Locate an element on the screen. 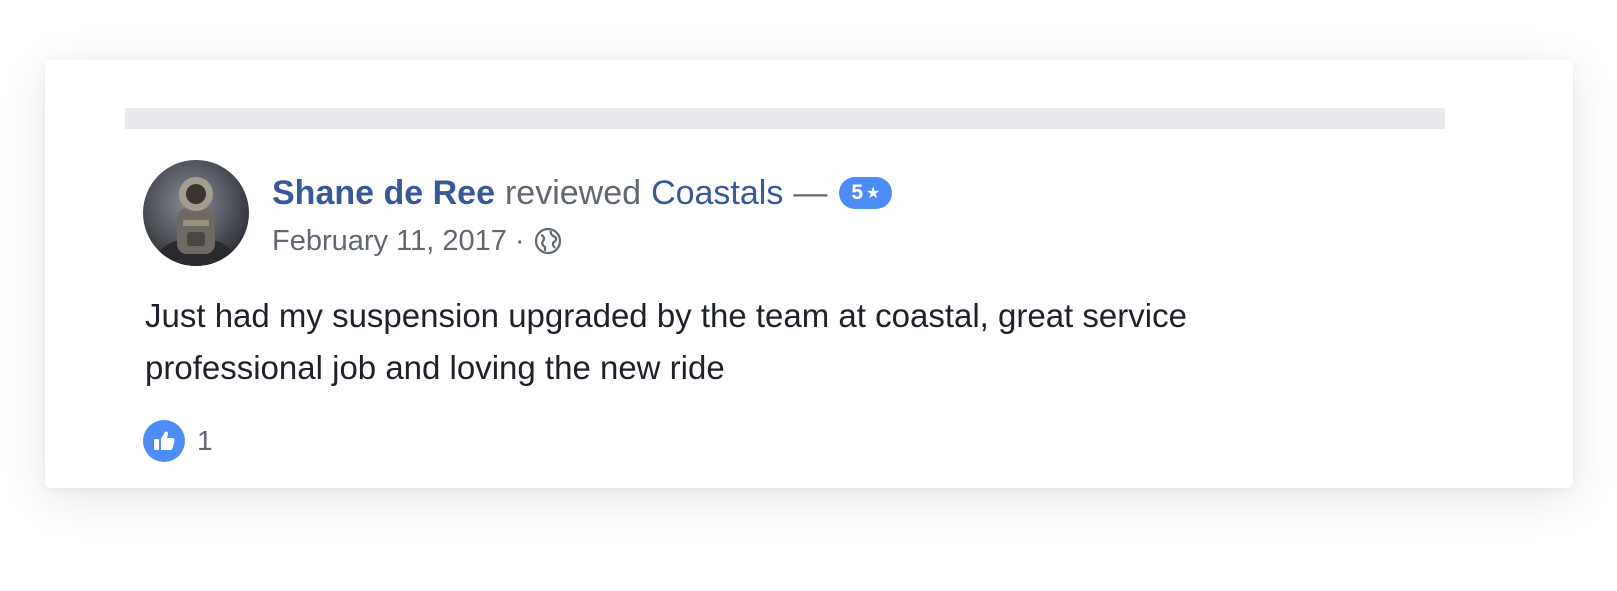  post-header: Shane de Ree reviewed Coastals — 5 ★ is located at coordinates (582, 193).